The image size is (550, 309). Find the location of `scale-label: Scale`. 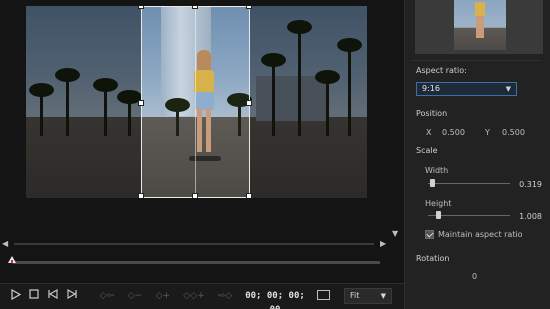

scale-label: Scale is located at coordinates (427, 150).